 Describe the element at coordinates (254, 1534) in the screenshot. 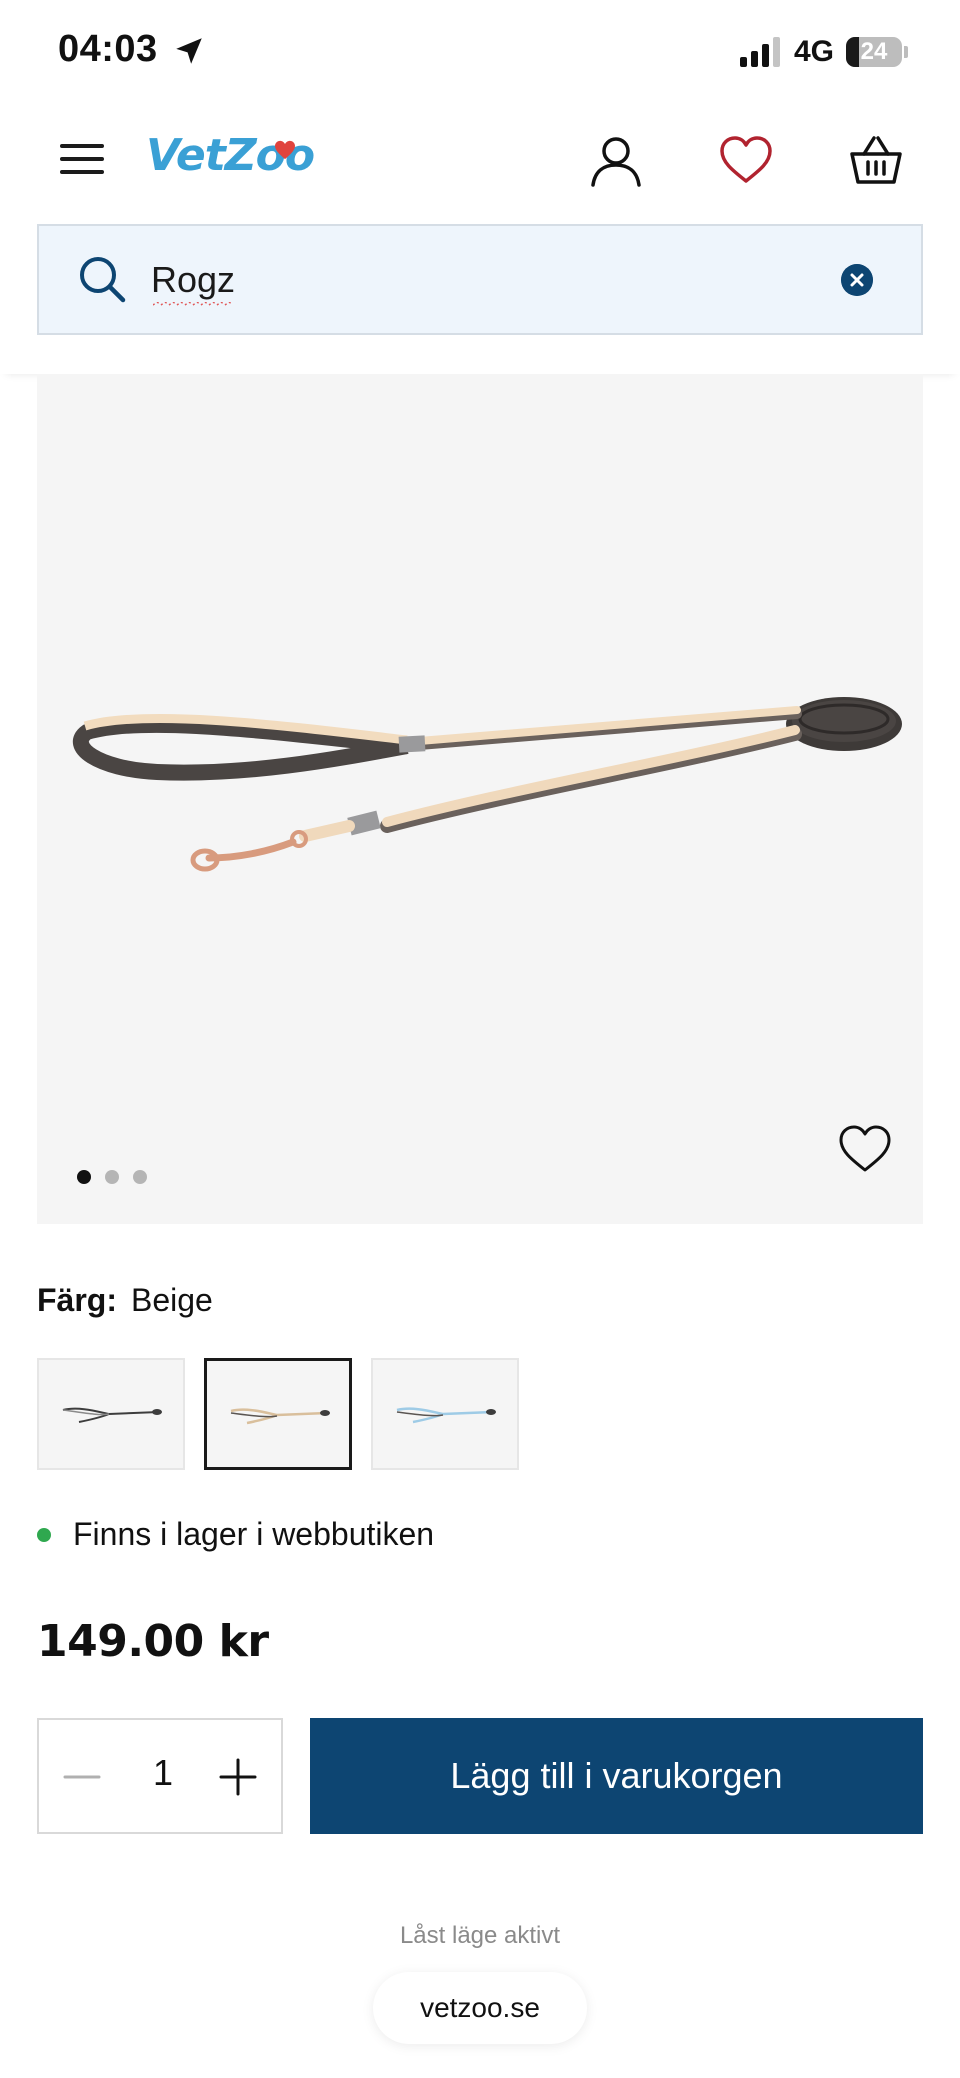

I see `stock-text: Finns i lager i webbutiken` at that location.